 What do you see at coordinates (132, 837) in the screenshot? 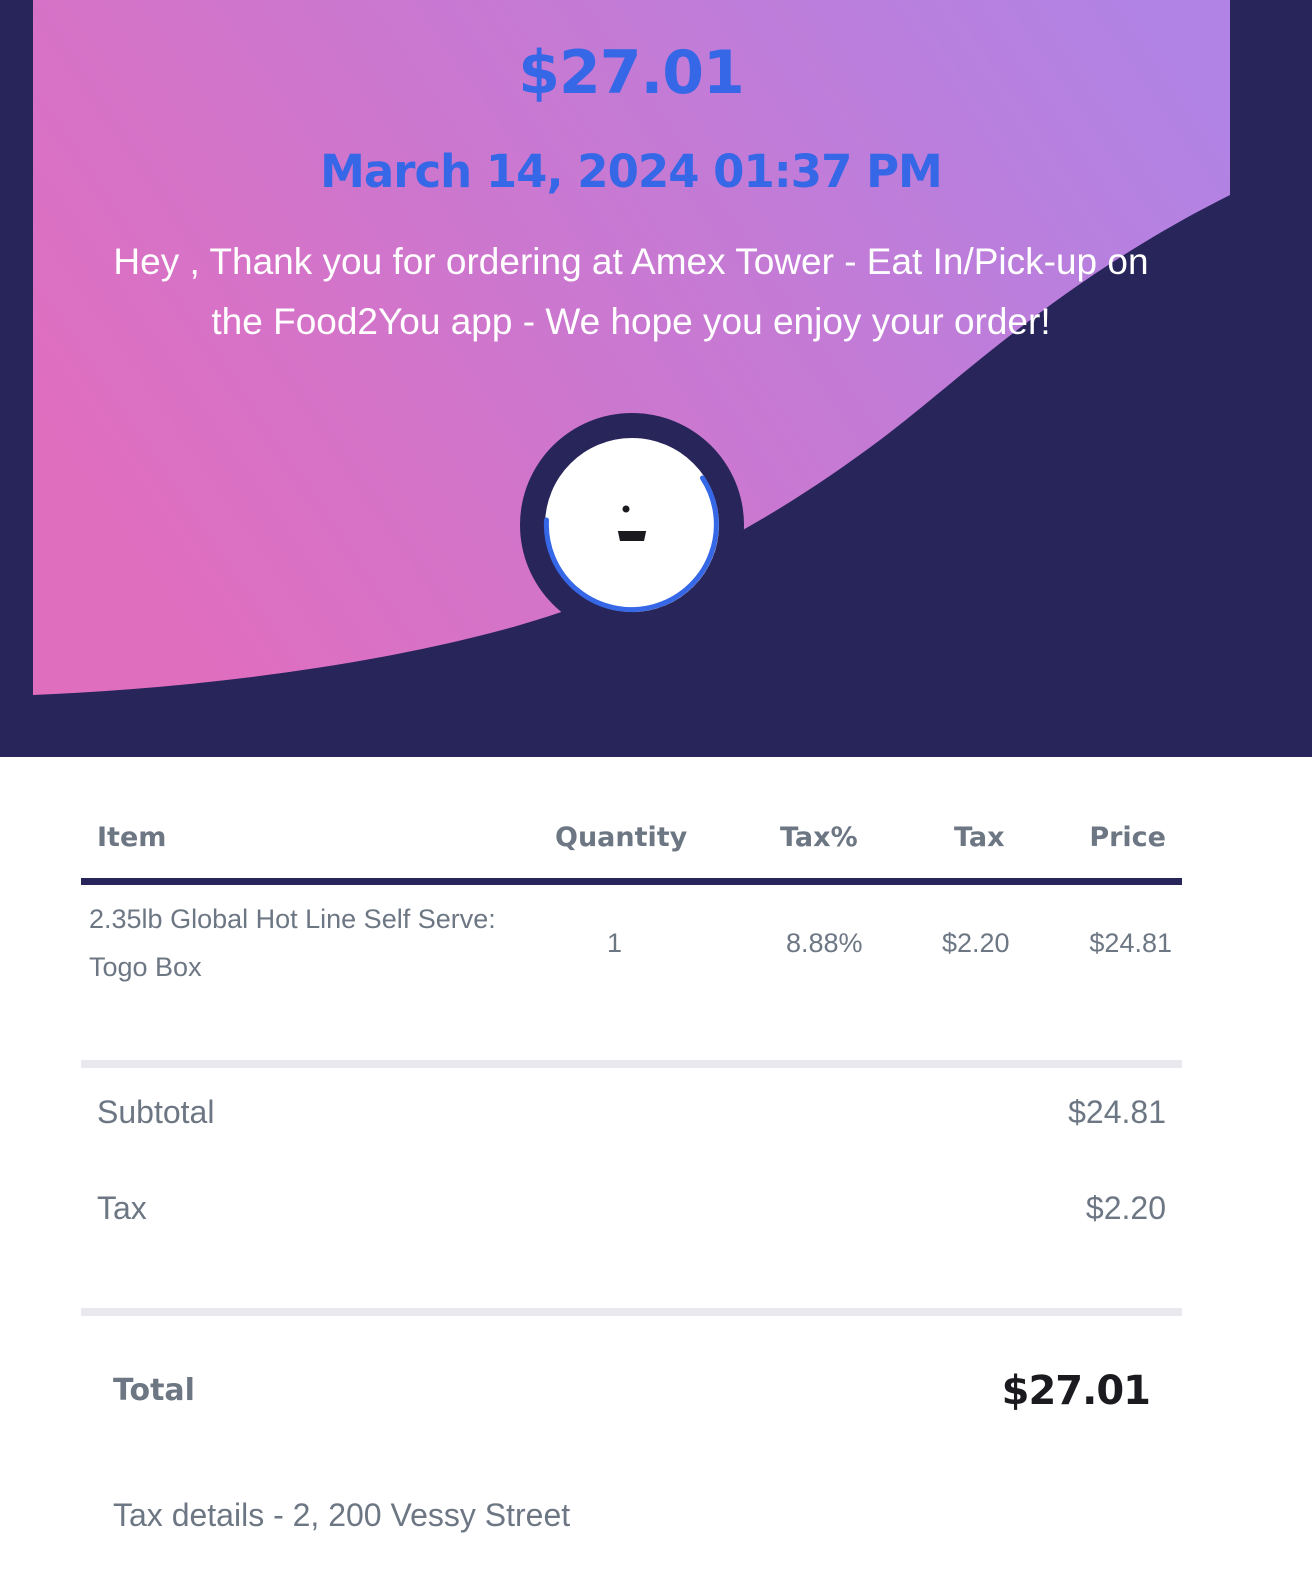
I see `header-item: Item` at bounding box center [132, 837].